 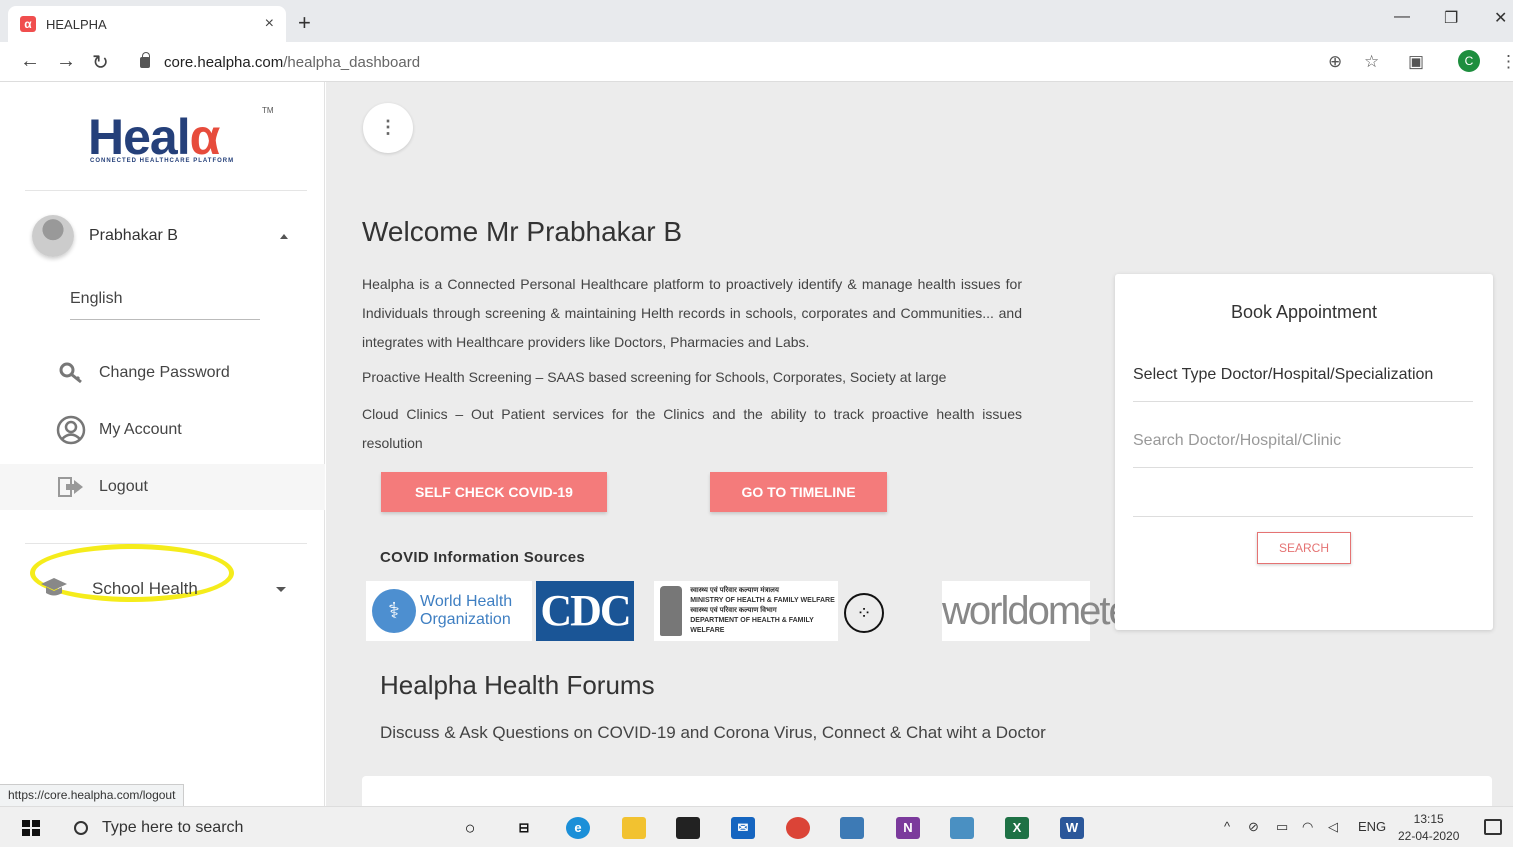 What do you see at coordinates (92, 795) in the screenshot?
I see `status-url: https://core.healpha.com/logout` at bounding box center [92, 795].